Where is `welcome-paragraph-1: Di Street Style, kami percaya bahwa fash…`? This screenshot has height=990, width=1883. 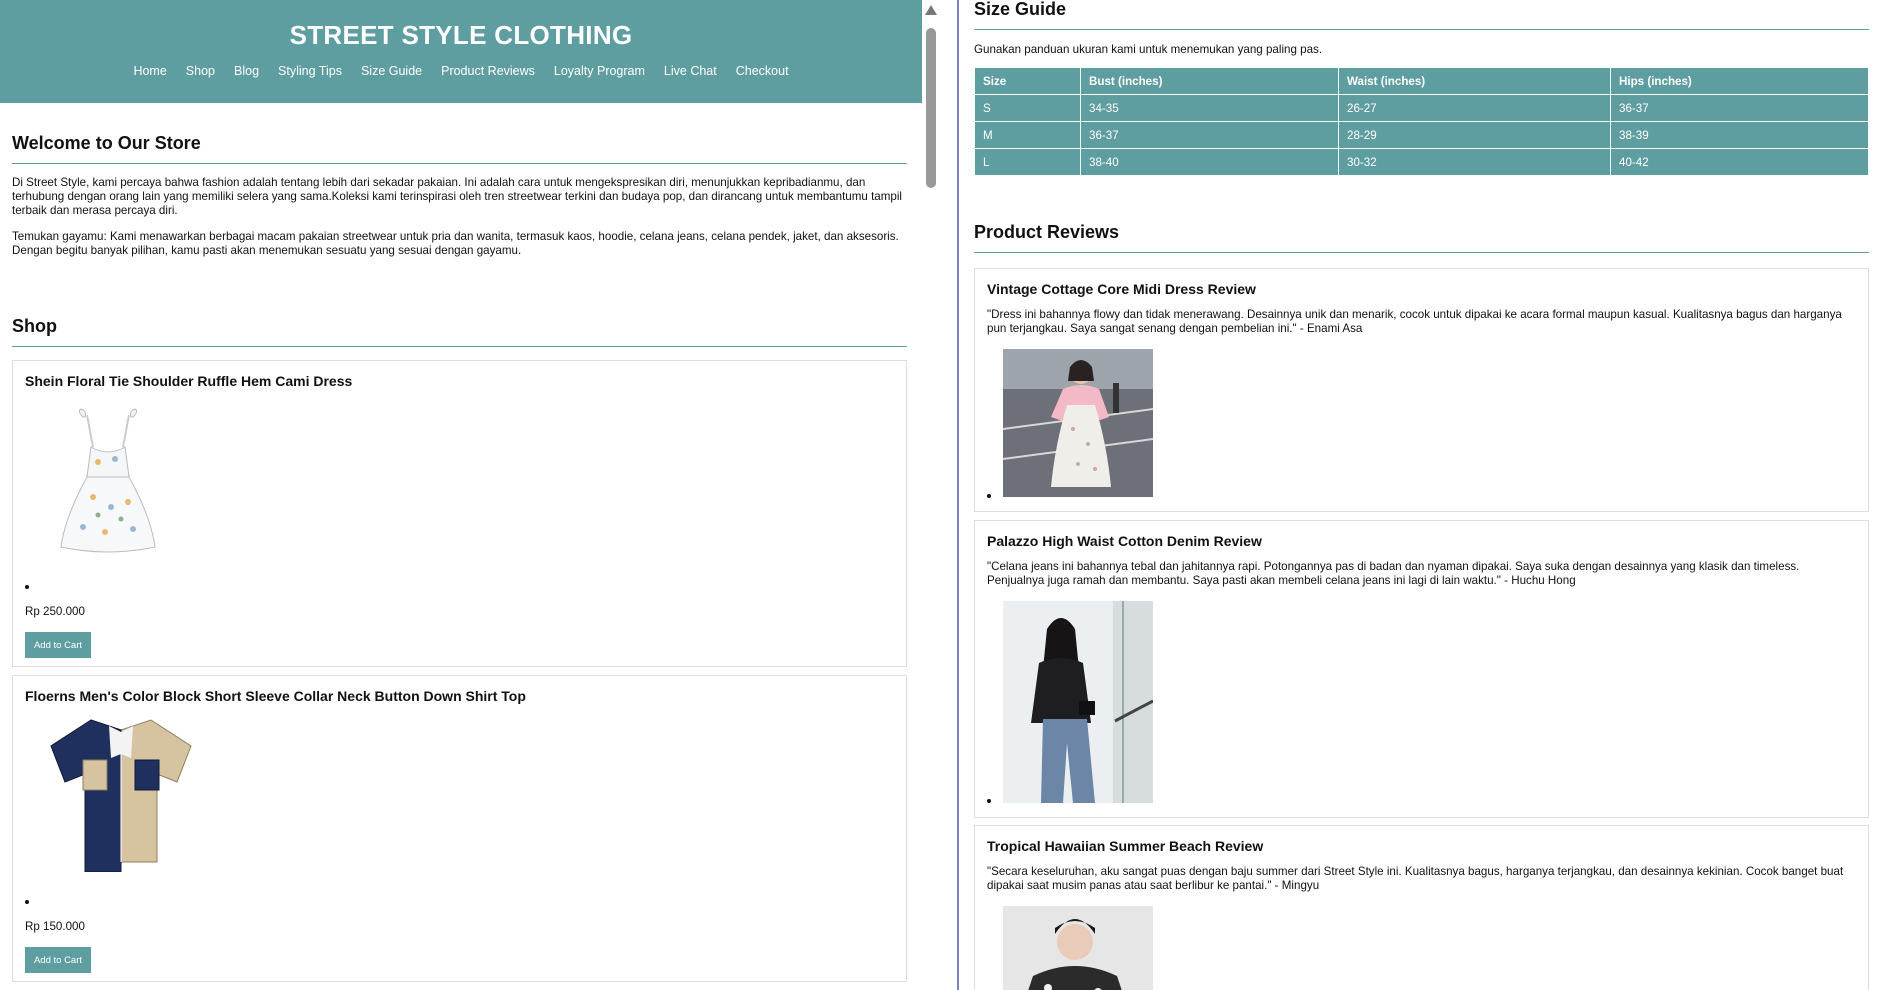 welcome-paragraph-1: Di Street Style, kami percaya bahwa fash… is located at coordinates (457, 196).